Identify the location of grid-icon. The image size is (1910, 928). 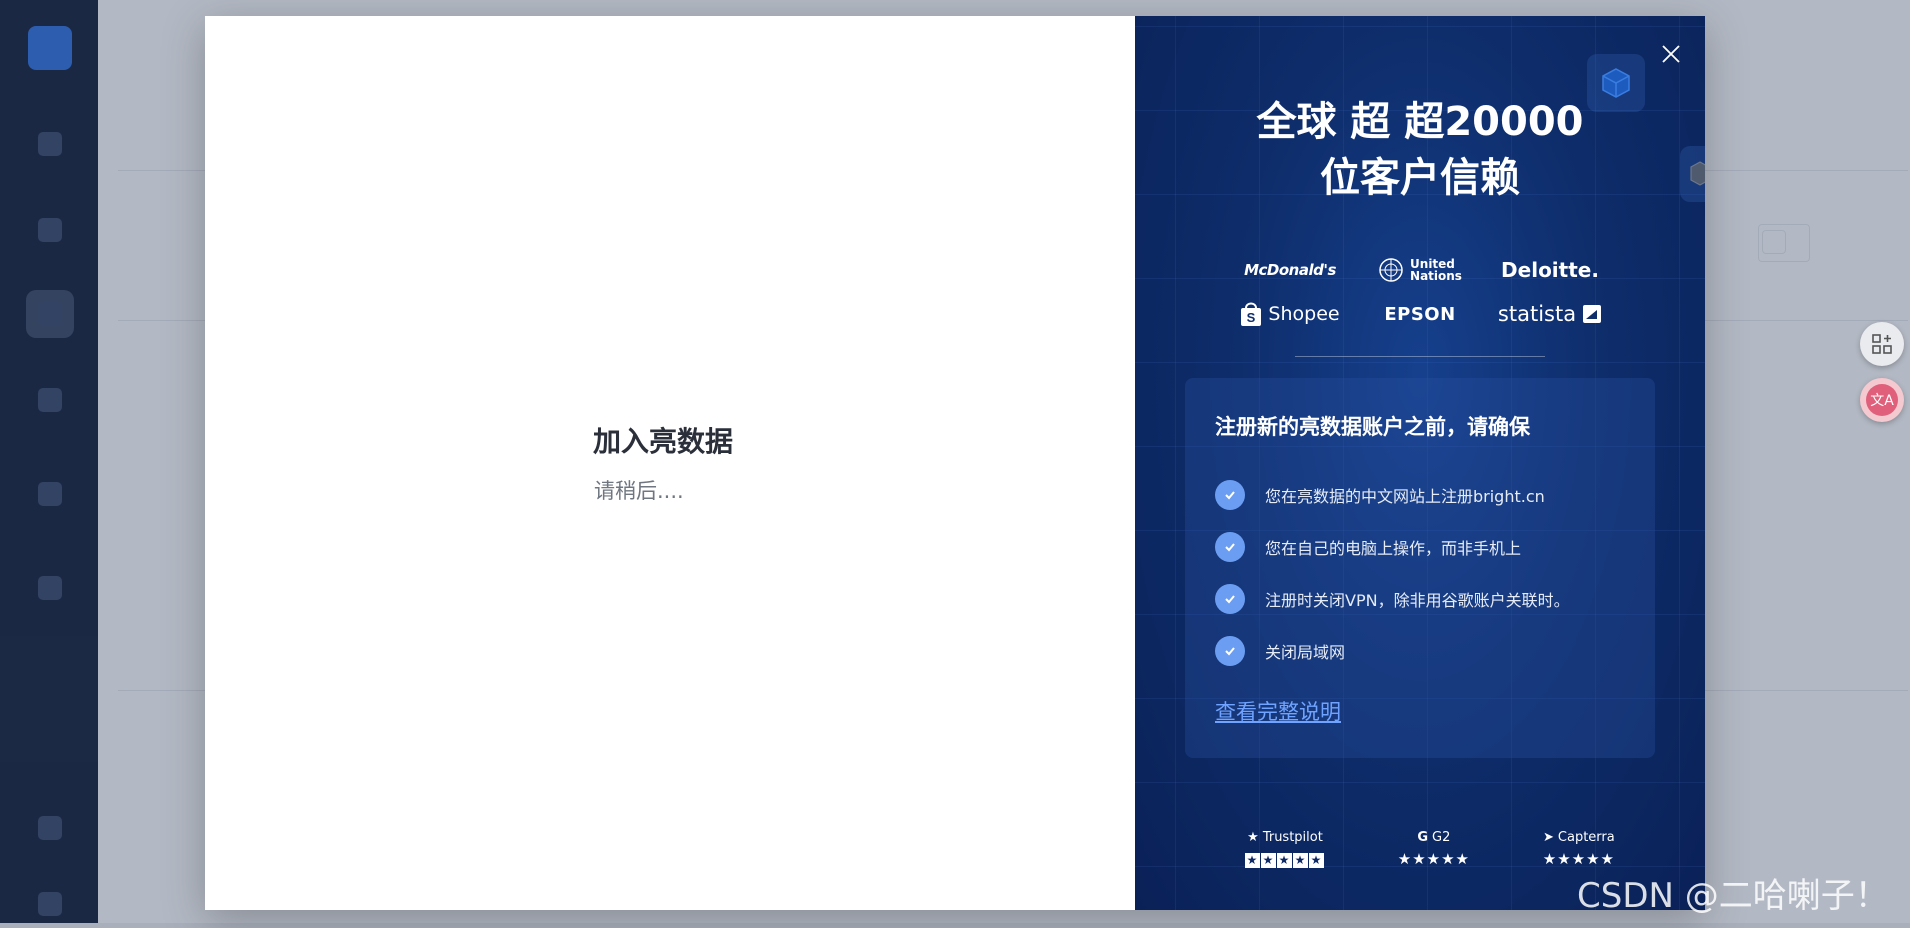
(1882, 344).